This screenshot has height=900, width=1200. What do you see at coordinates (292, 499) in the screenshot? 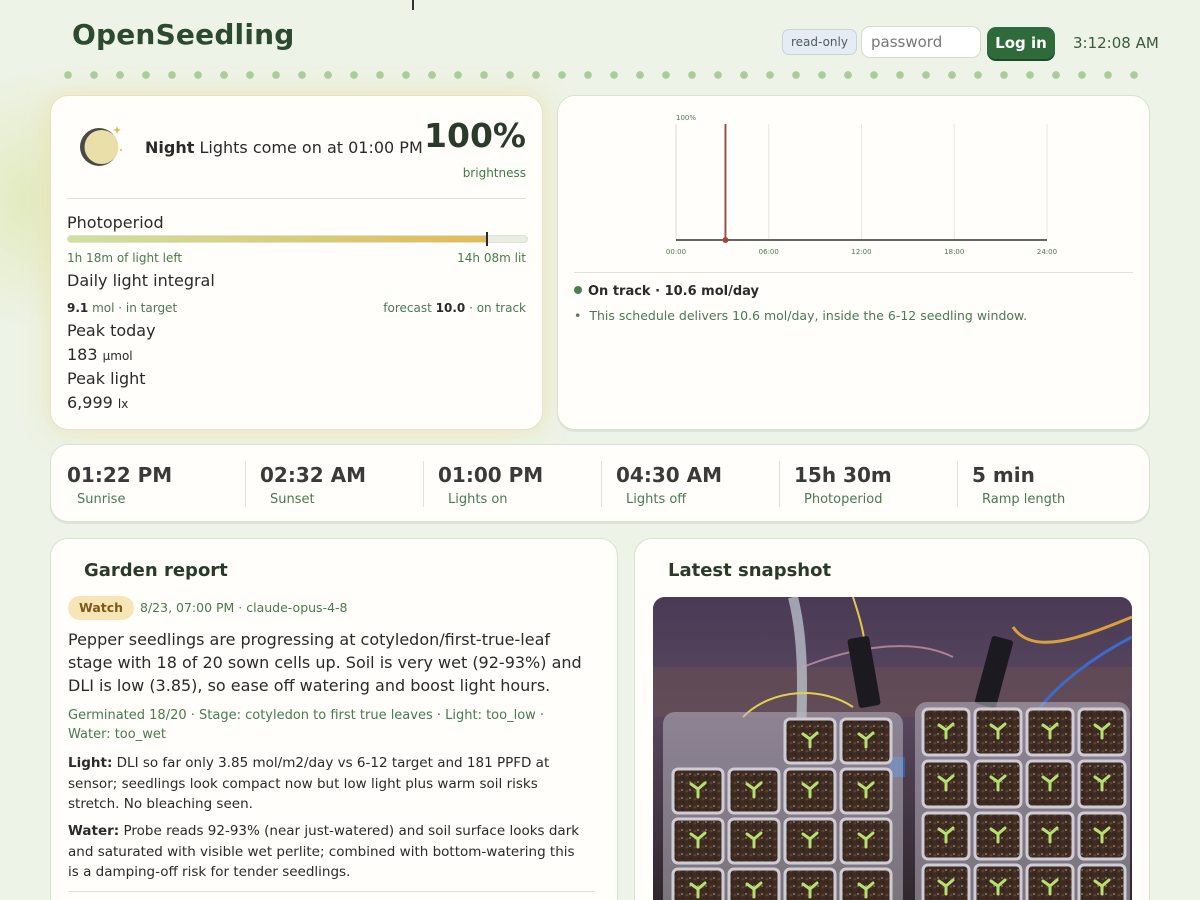
I see `stat-label: Sunset` at bounding box center [292, 499].